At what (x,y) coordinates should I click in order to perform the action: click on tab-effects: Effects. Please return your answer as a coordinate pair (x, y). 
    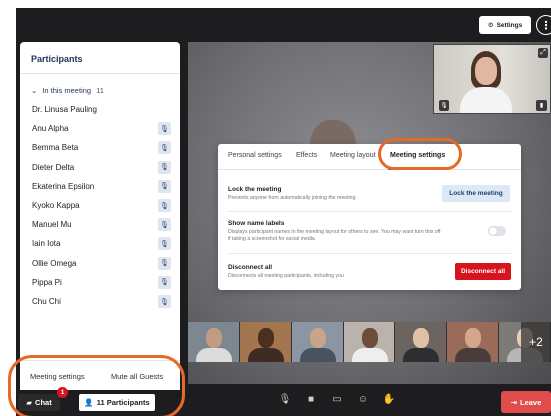
    Looking at the image, I should click on (306, 155).